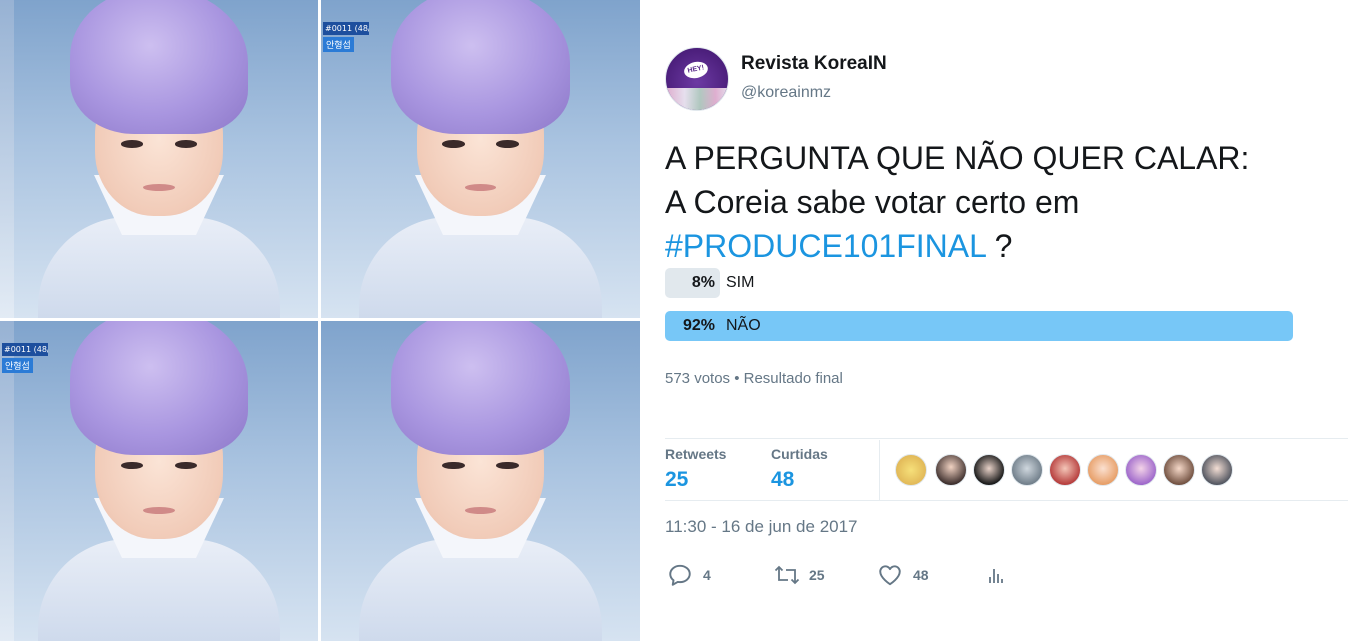  What do you see at coordinates (1006, 283) in the screenshot?
I see `poll-option-sim: 8% SIM` at bounding box center [1006, 283].